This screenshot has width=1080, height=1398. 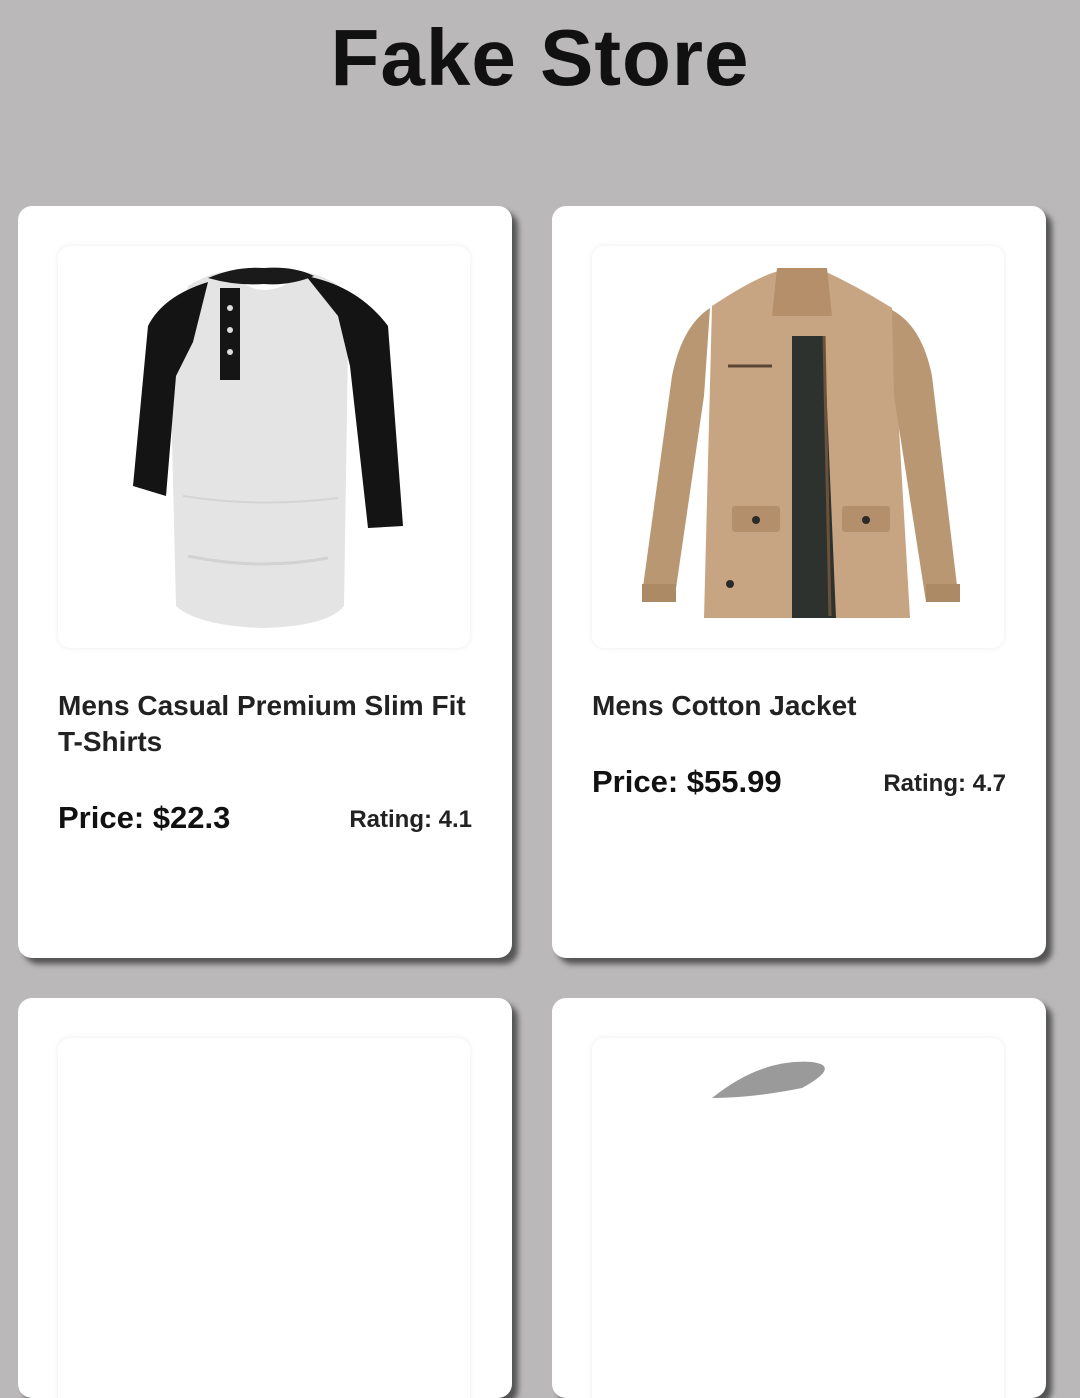 What do you see at coordinates (144, 817) in the screenshot?
I see `product-price: Price: $22.3` at bounding box center [144, 817].